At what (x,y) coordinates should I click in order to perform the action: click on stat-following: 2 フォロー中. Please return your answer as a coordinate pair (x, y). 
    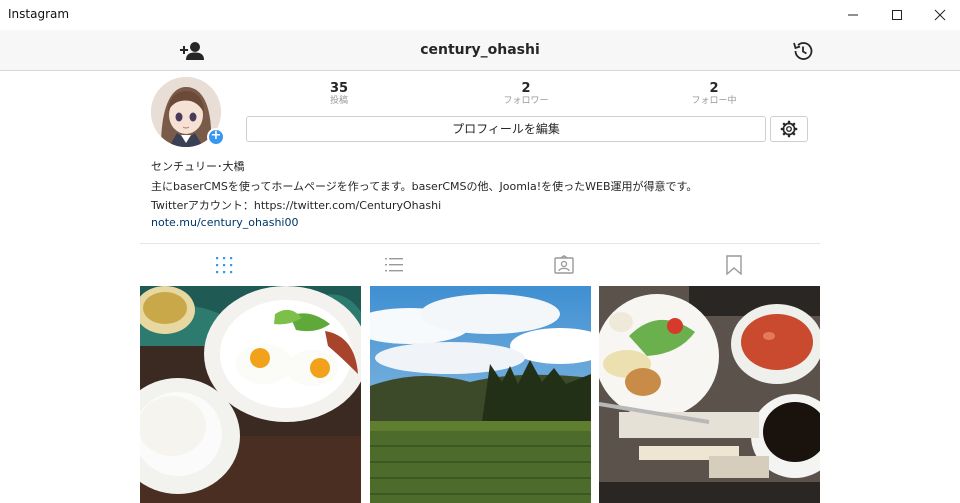
    Looking at the image, I should click on (714, 94).